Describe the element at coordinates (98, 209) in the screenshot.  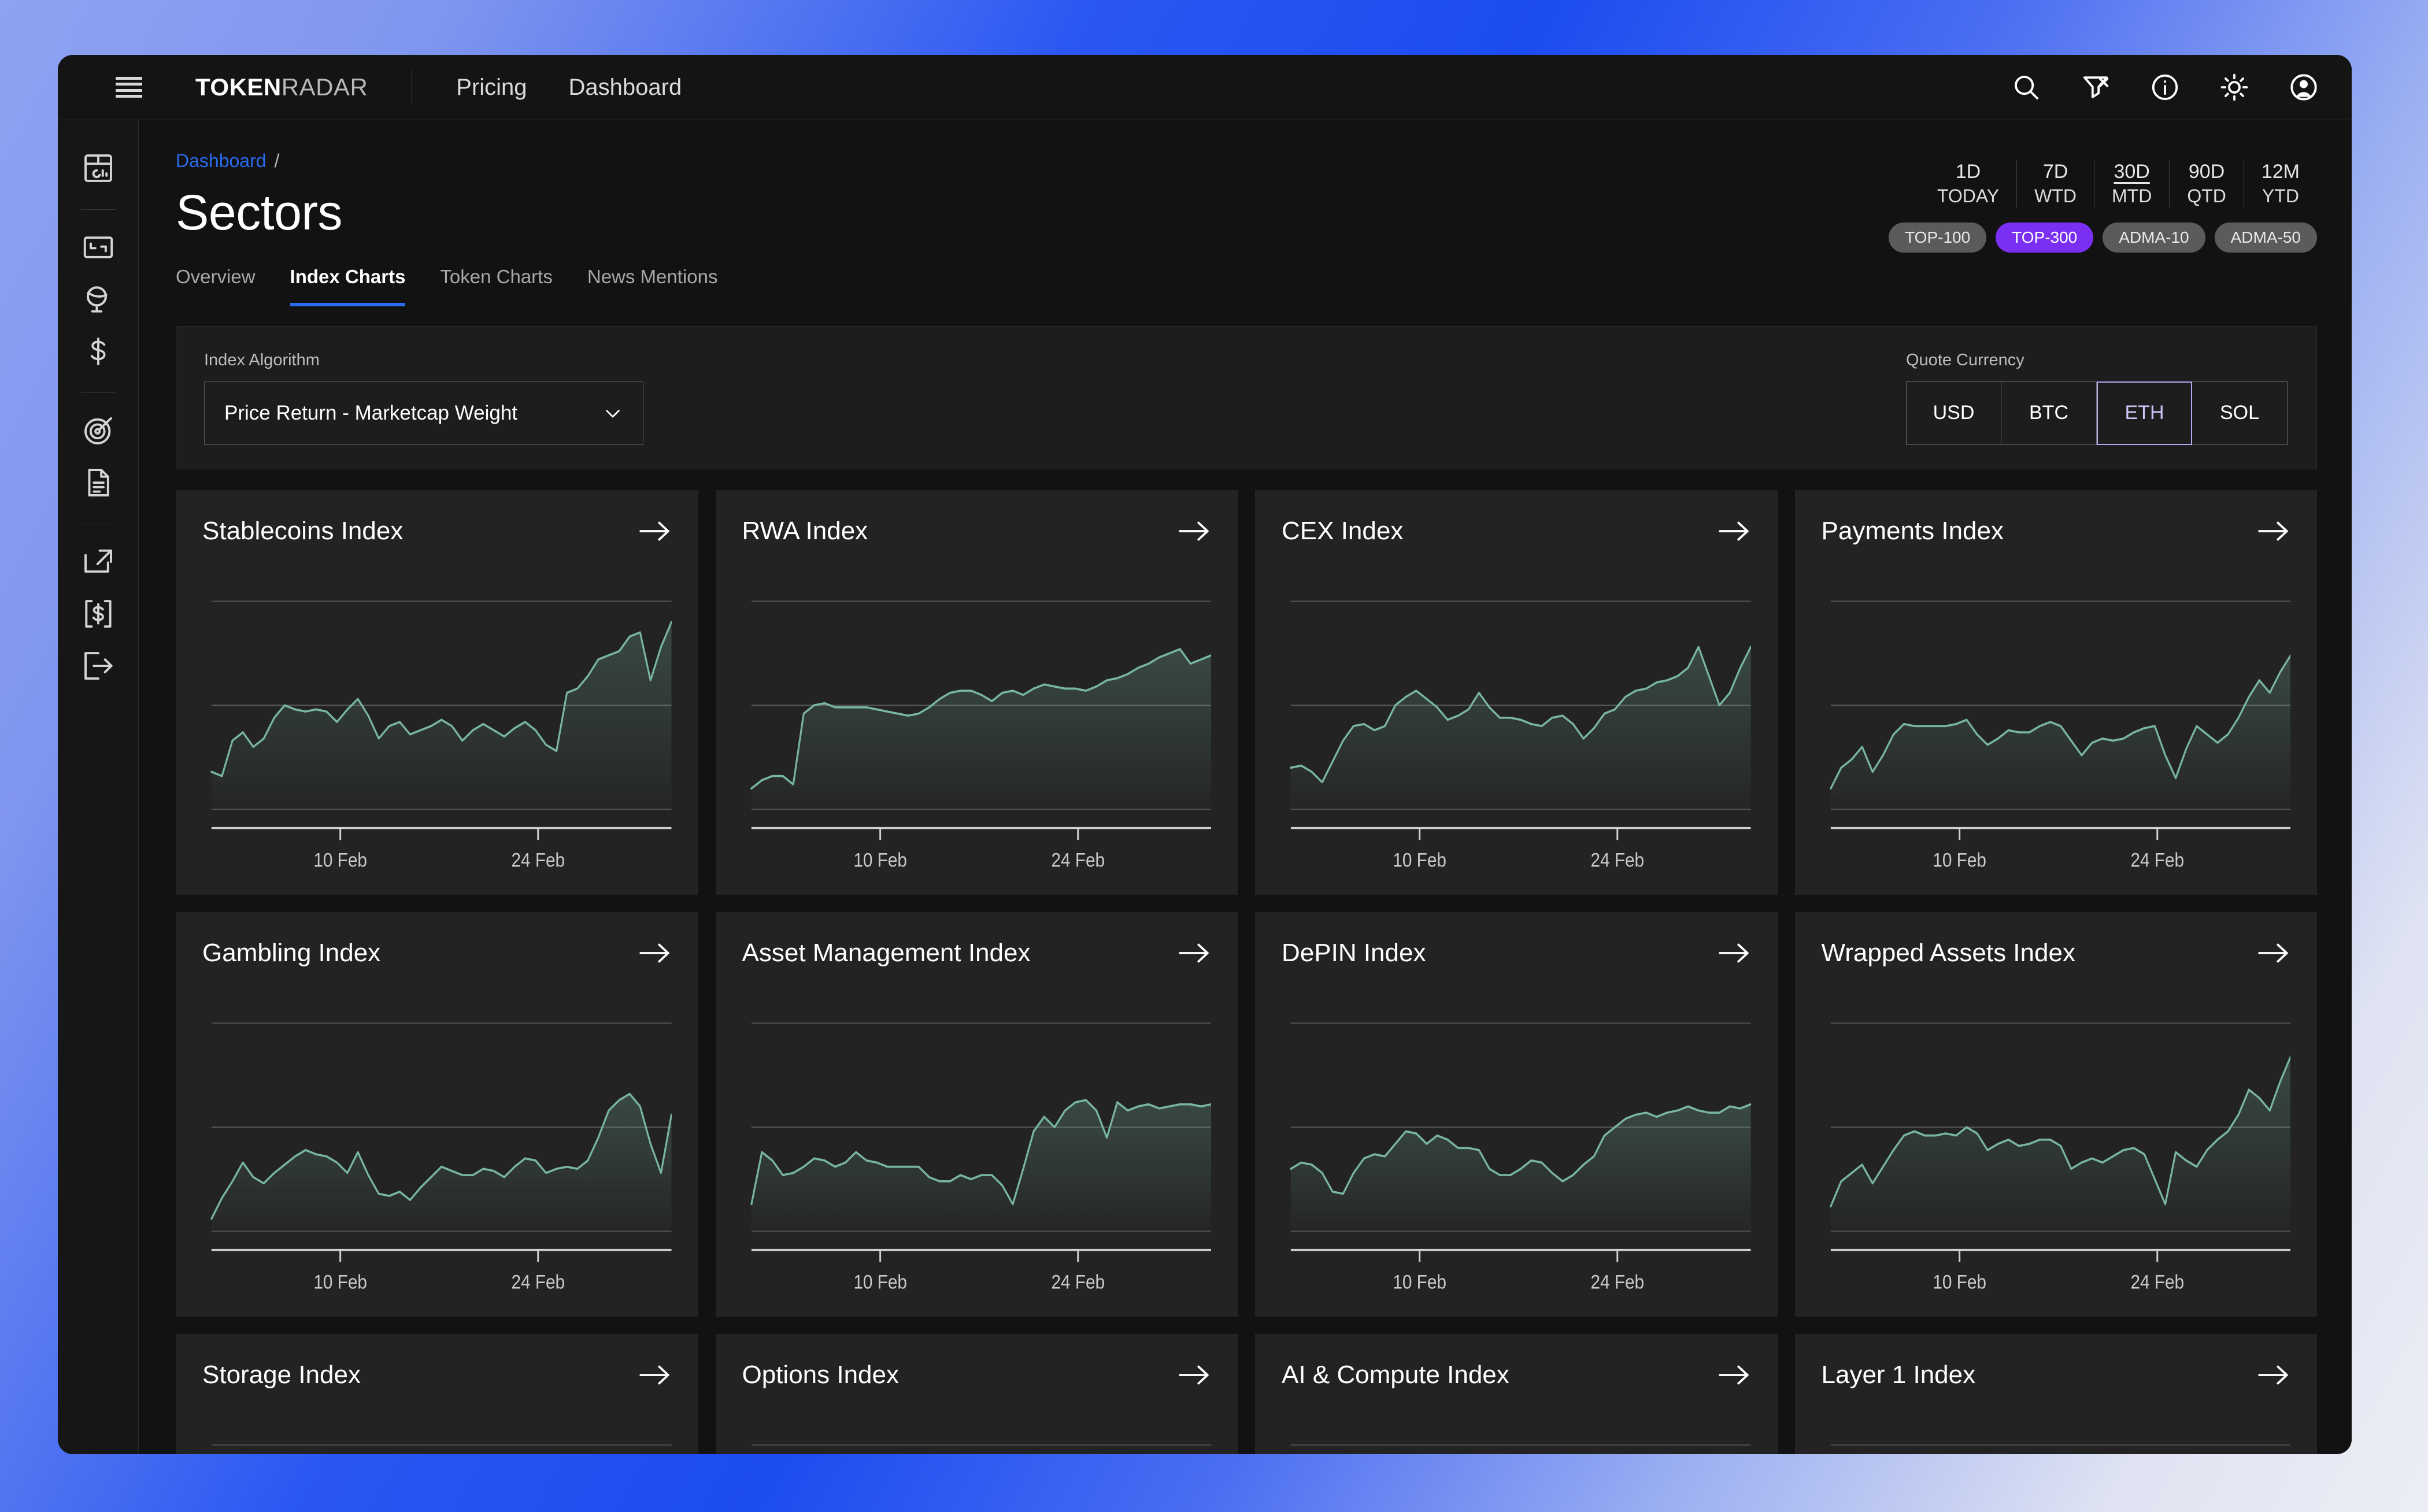
I see `sidebar-divider` at that location.